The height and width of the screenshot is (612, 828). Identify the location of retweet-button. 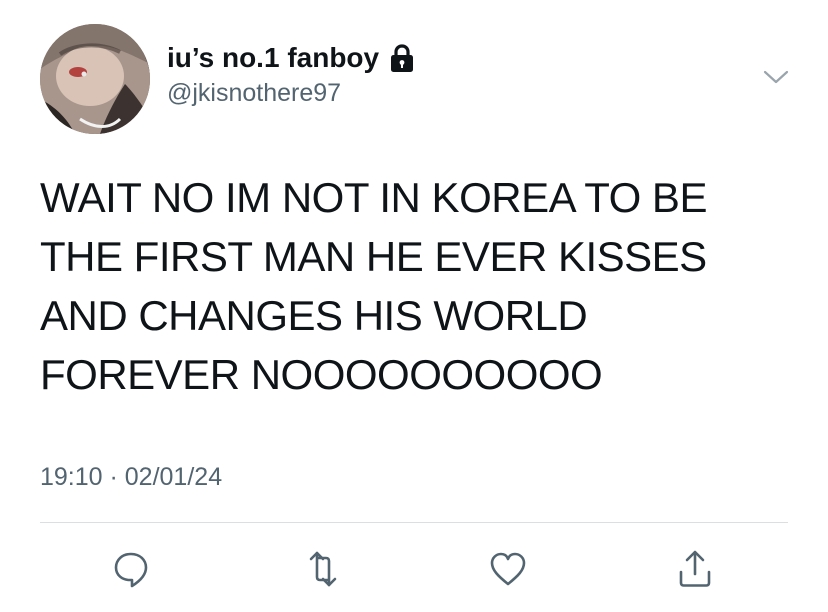
(323, 569).